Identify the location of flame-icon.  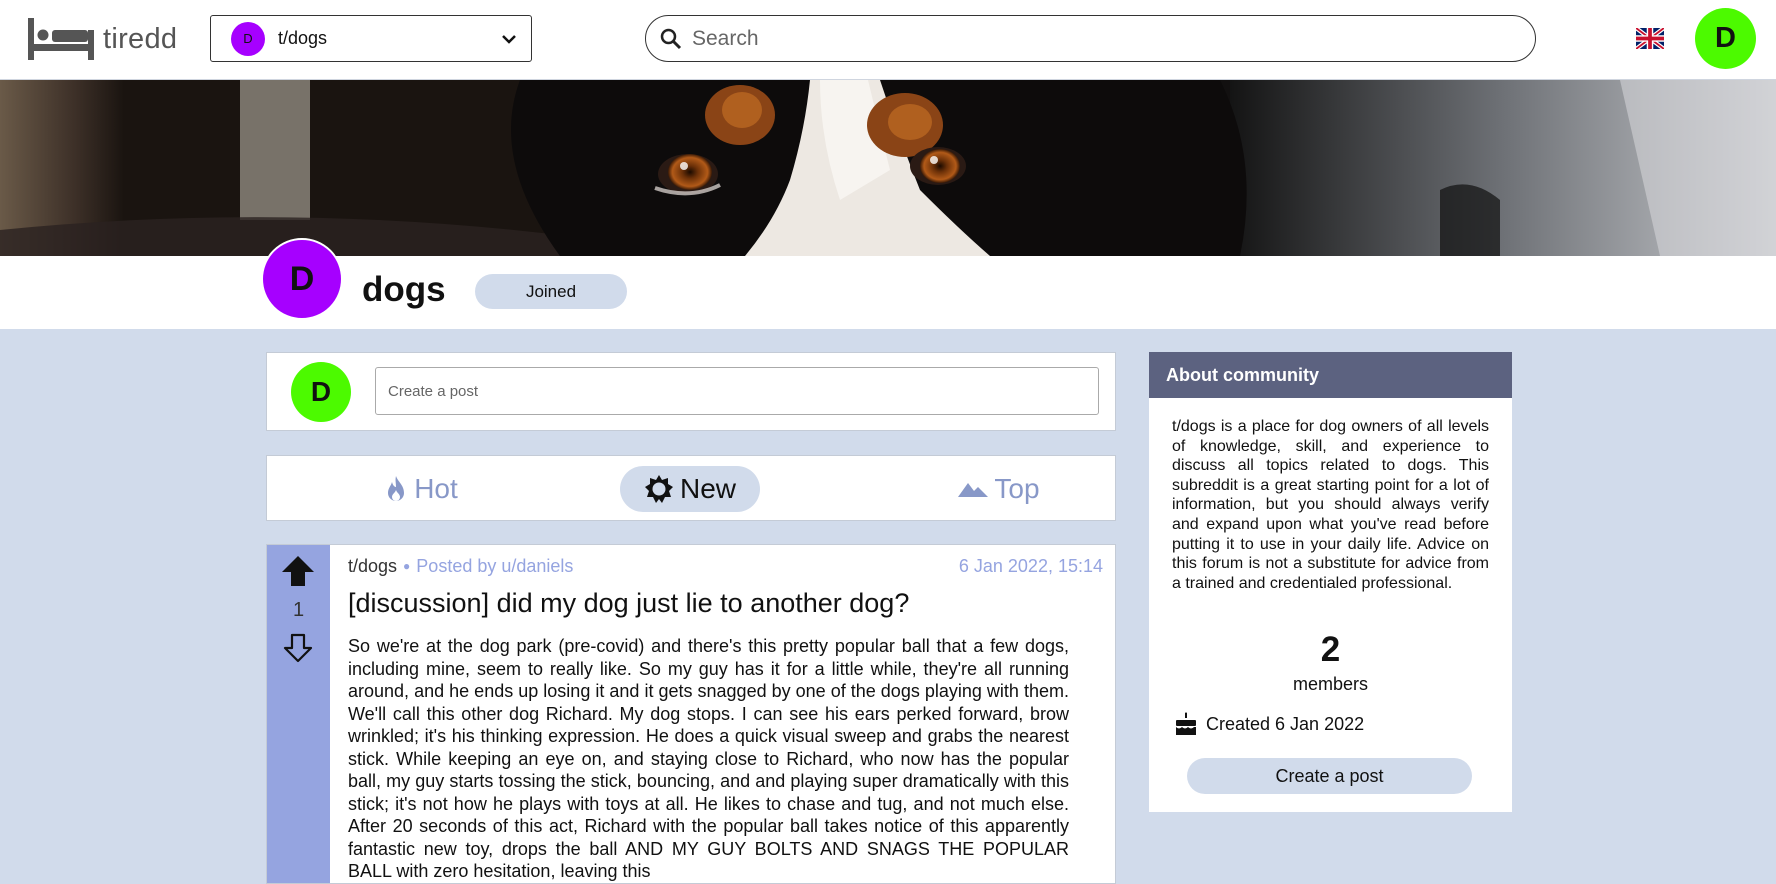
(396, 488).